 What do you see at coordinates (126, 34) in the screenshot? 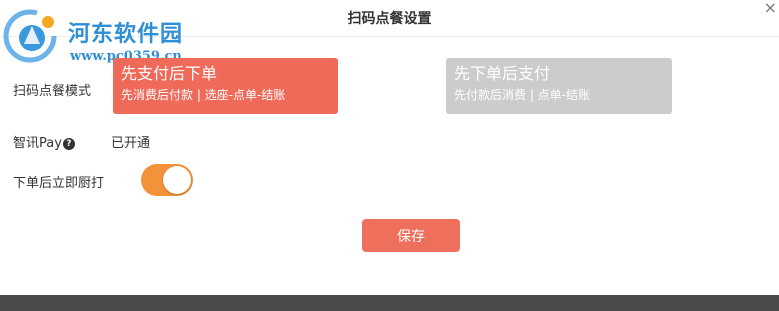
I see `watermark-site-name: 河东软件园` at bounding box center [126, 34].